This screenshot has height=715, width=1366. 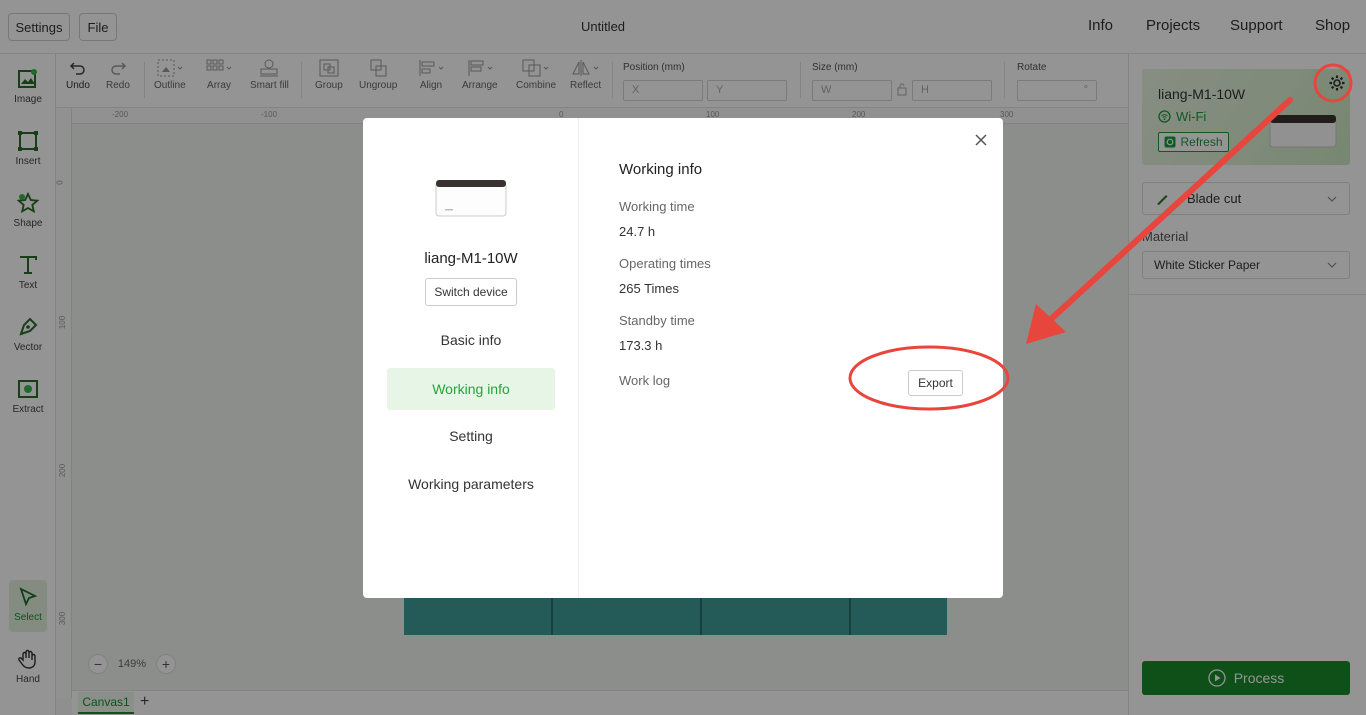 What do you see at coordinates (649, 288) in the screenshot?
I see `operating-times-value: 265 Times` at bounding box center [649, 288].